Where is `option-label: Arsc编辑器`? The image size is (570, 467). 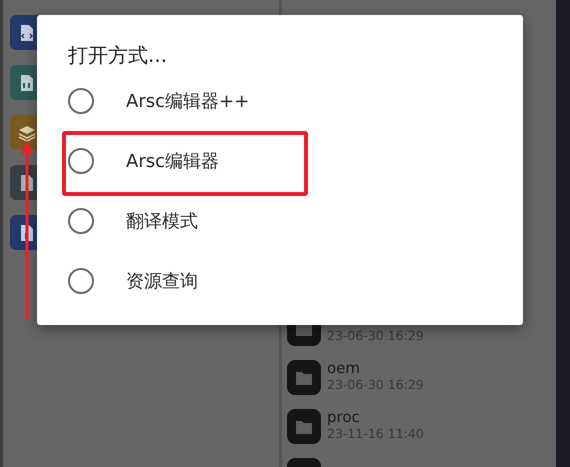 option-label: Arsc编辑器 is located at coordinates (172, 161).